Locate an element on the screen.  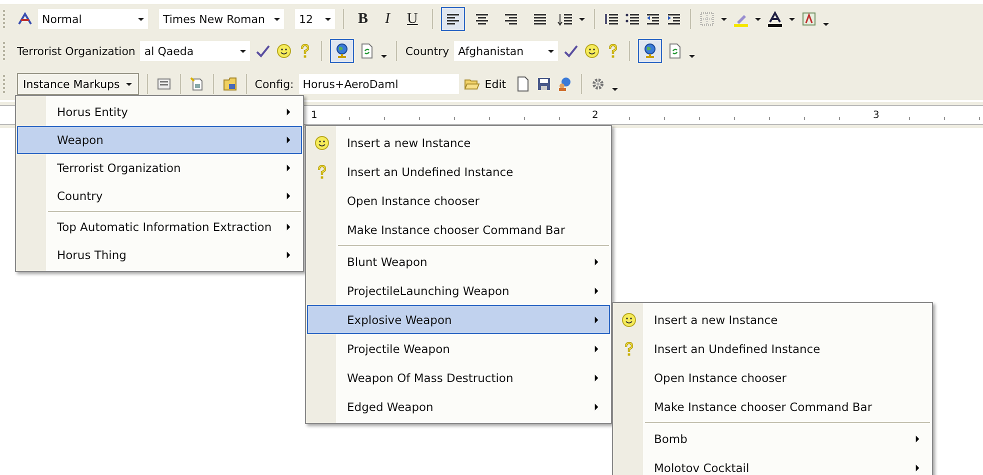
underline-button: U is located at coordinates (412, 19).